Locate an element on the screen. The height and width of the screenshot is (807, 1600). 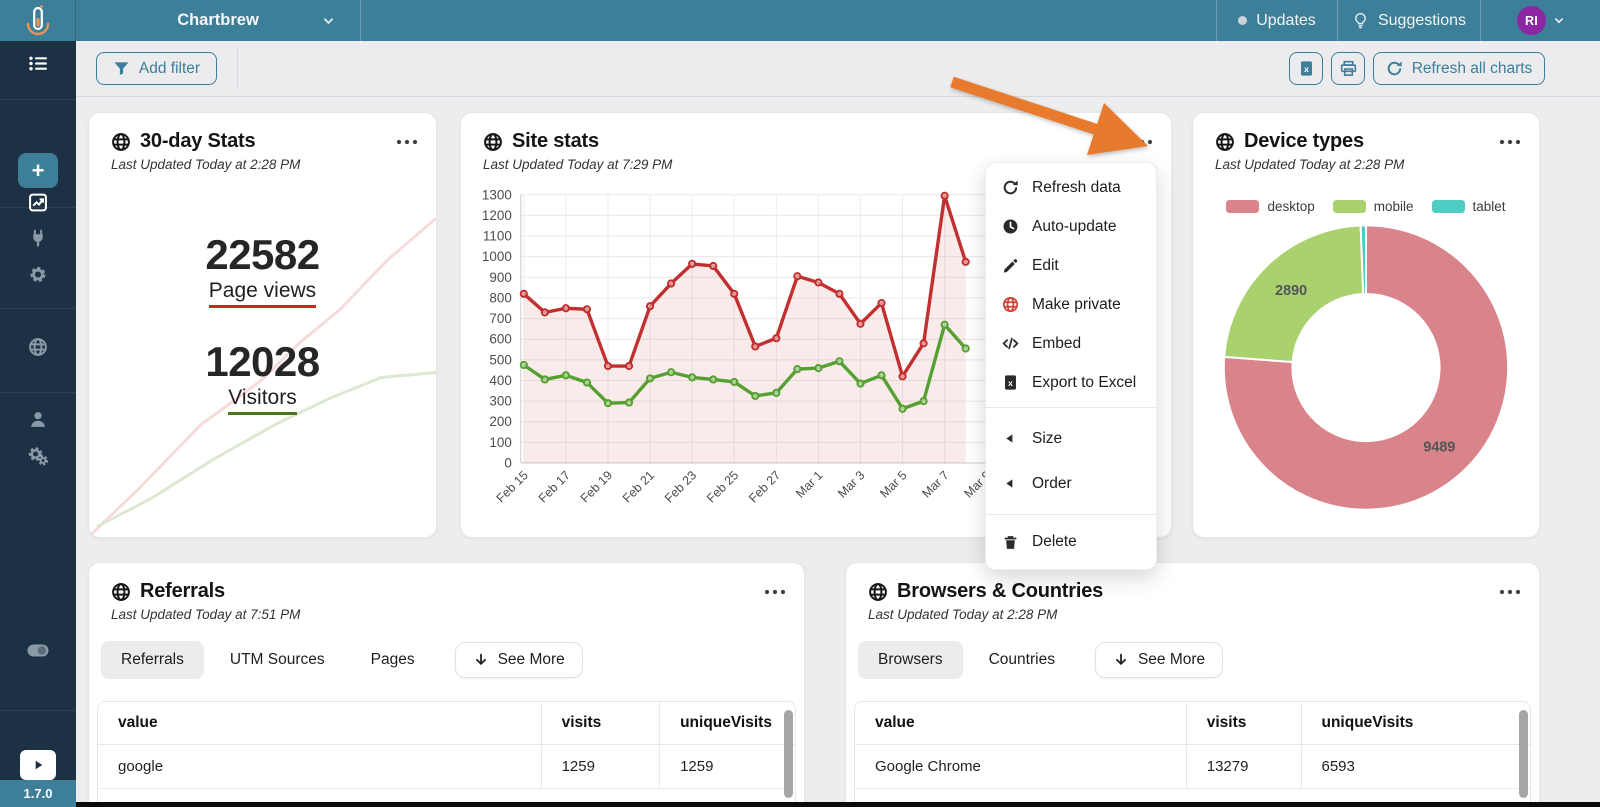
user-menu: RI is located at coordinates (1540, 20).